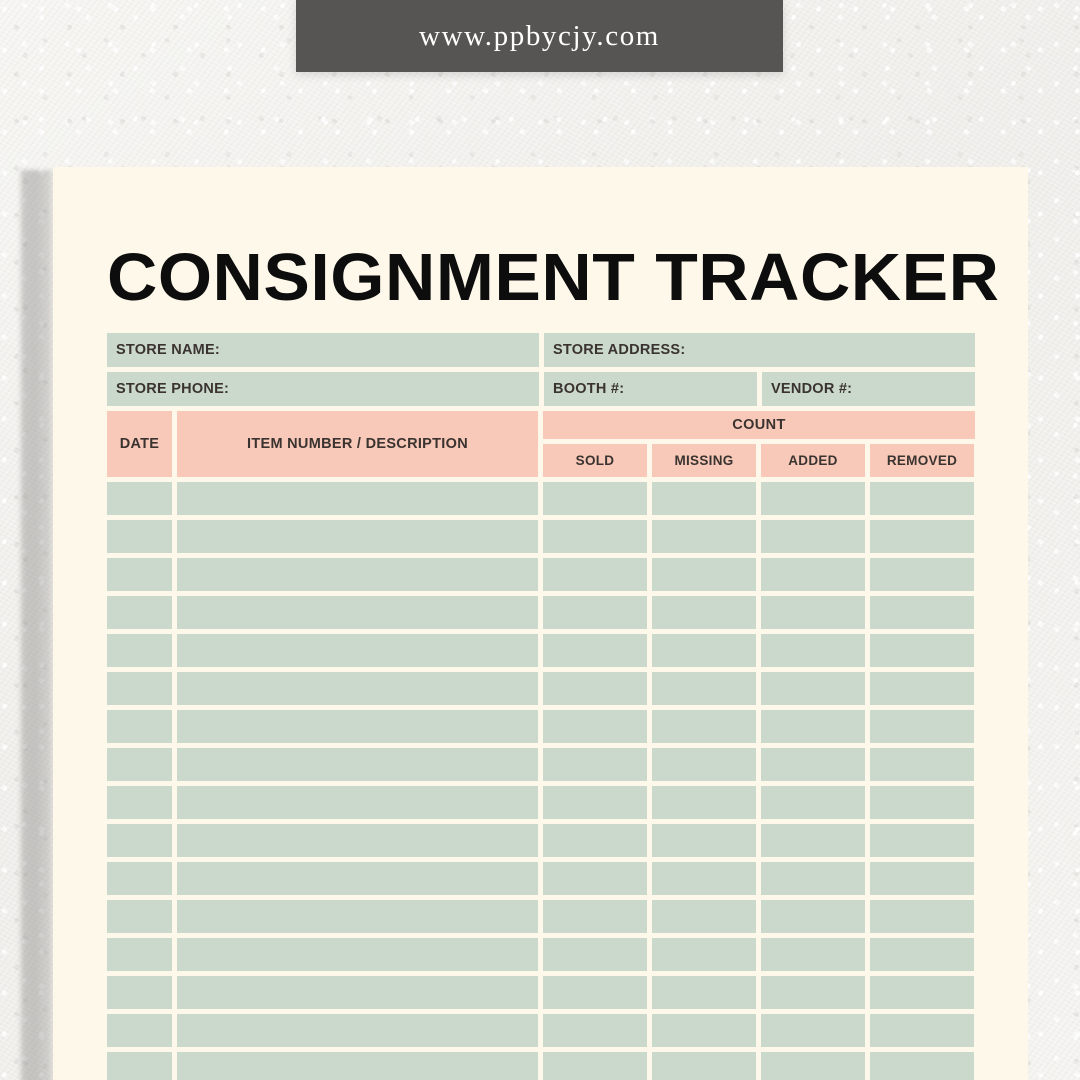 This screenshot has width=1080, height=1080. I want to click on field-store-phone: STORE PHONE:, so click(323, 389).